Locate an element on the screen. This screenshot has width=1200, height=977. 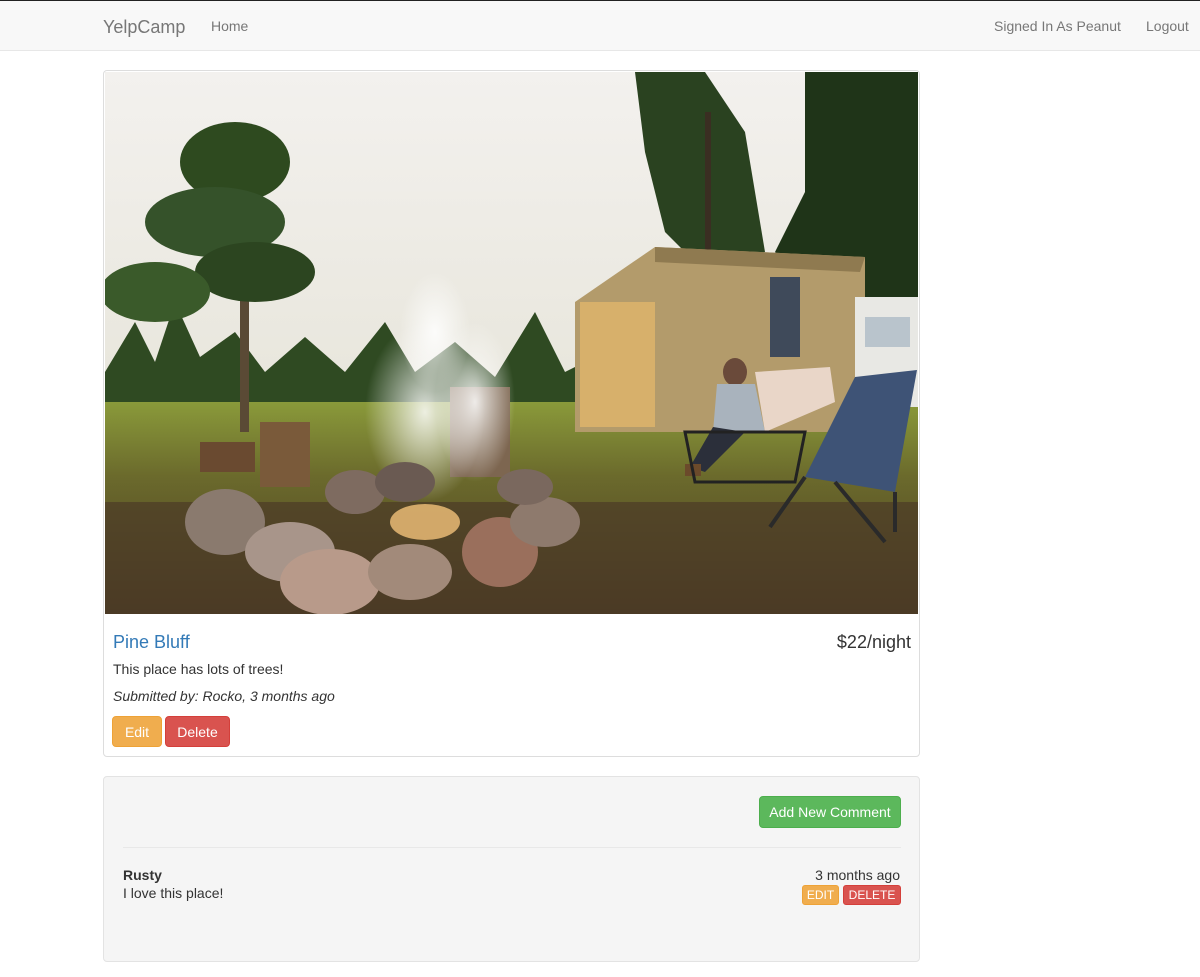
navbar: YelpCamp Home Signed In As Peanut Logout is located at coordinates (600, 25).